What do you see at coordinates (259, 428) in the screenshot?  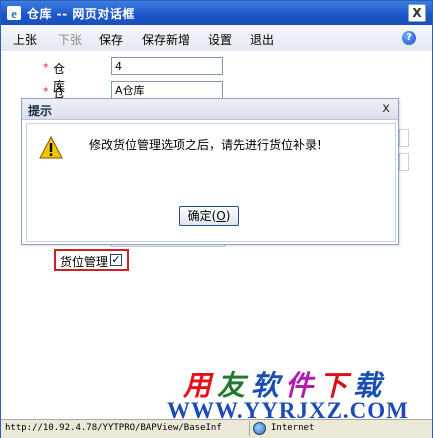 I see `globe-icon` at bounding box center [259, 428].